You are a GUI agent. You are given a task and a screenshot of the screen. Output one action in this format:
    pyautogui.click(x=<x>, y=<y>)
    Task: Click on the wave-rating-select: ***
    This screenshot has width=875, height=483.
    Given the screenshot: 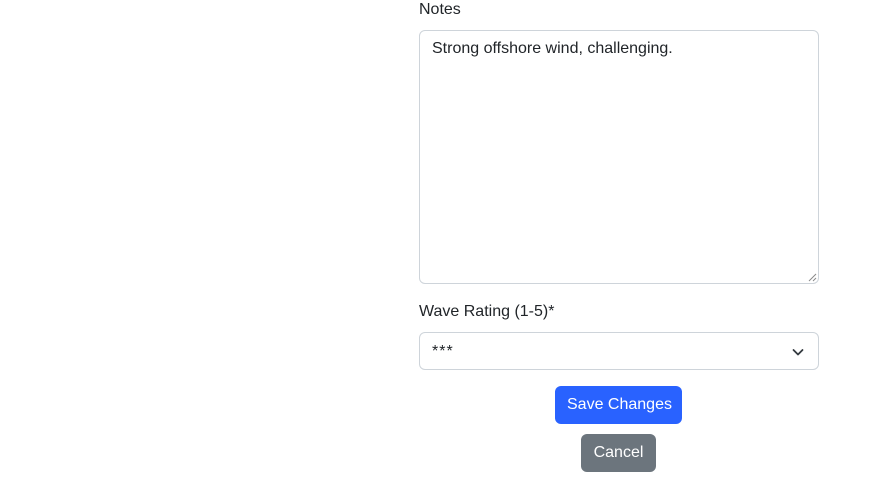 What is the action you would take?
    pyautogui.click(x=619, y=351)
    